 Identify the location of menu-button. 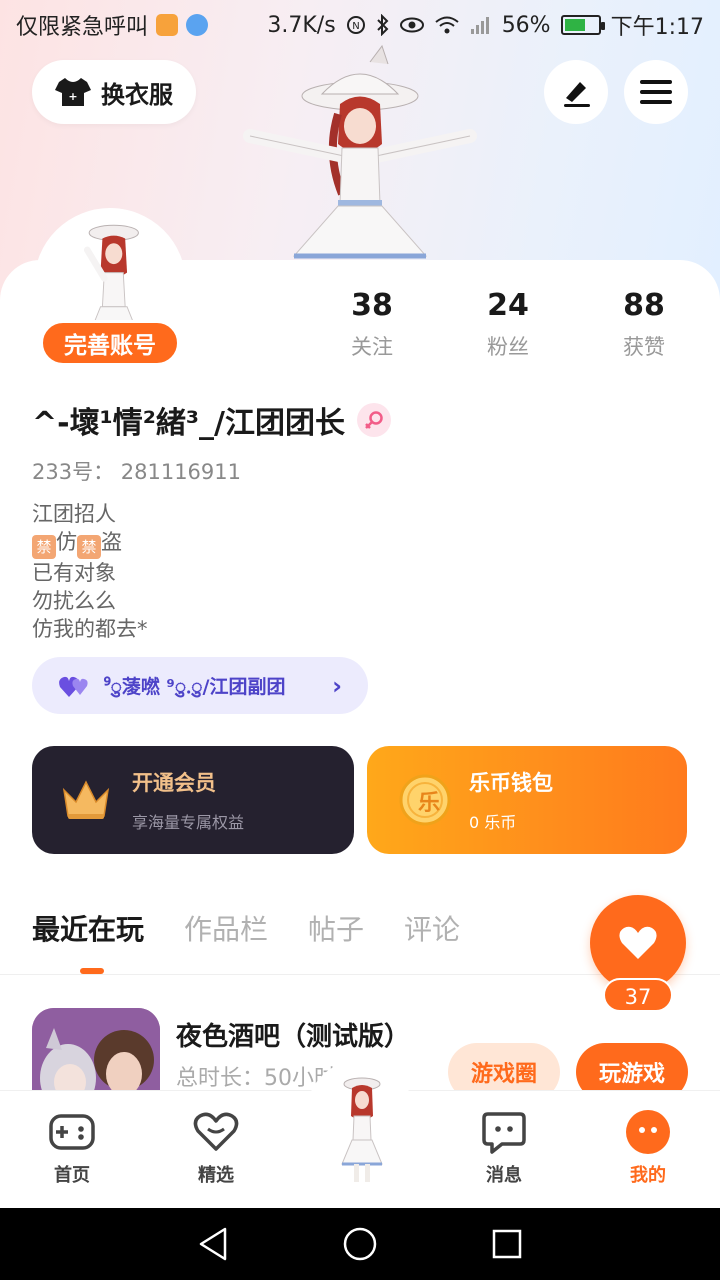
(656, 92).